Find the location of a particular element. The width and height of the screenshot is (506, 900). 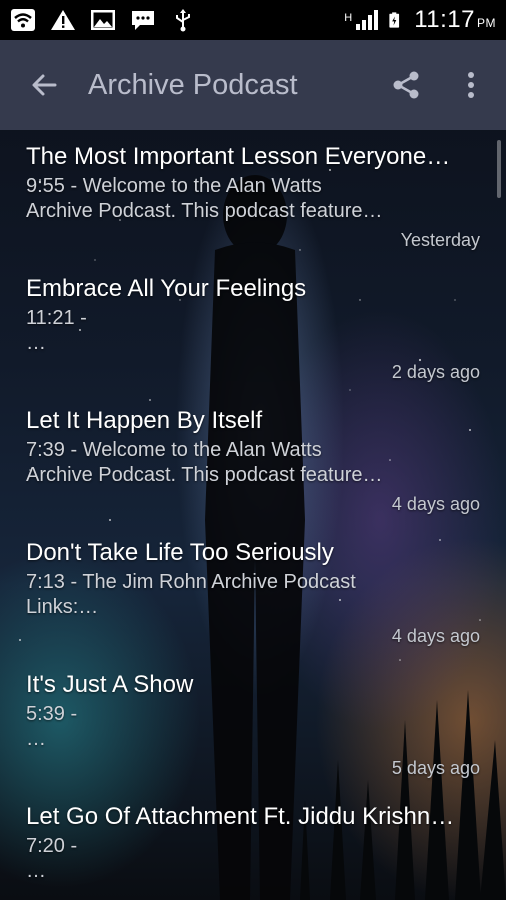

clock-time: 11:17 is located at coordinates (444, 19).